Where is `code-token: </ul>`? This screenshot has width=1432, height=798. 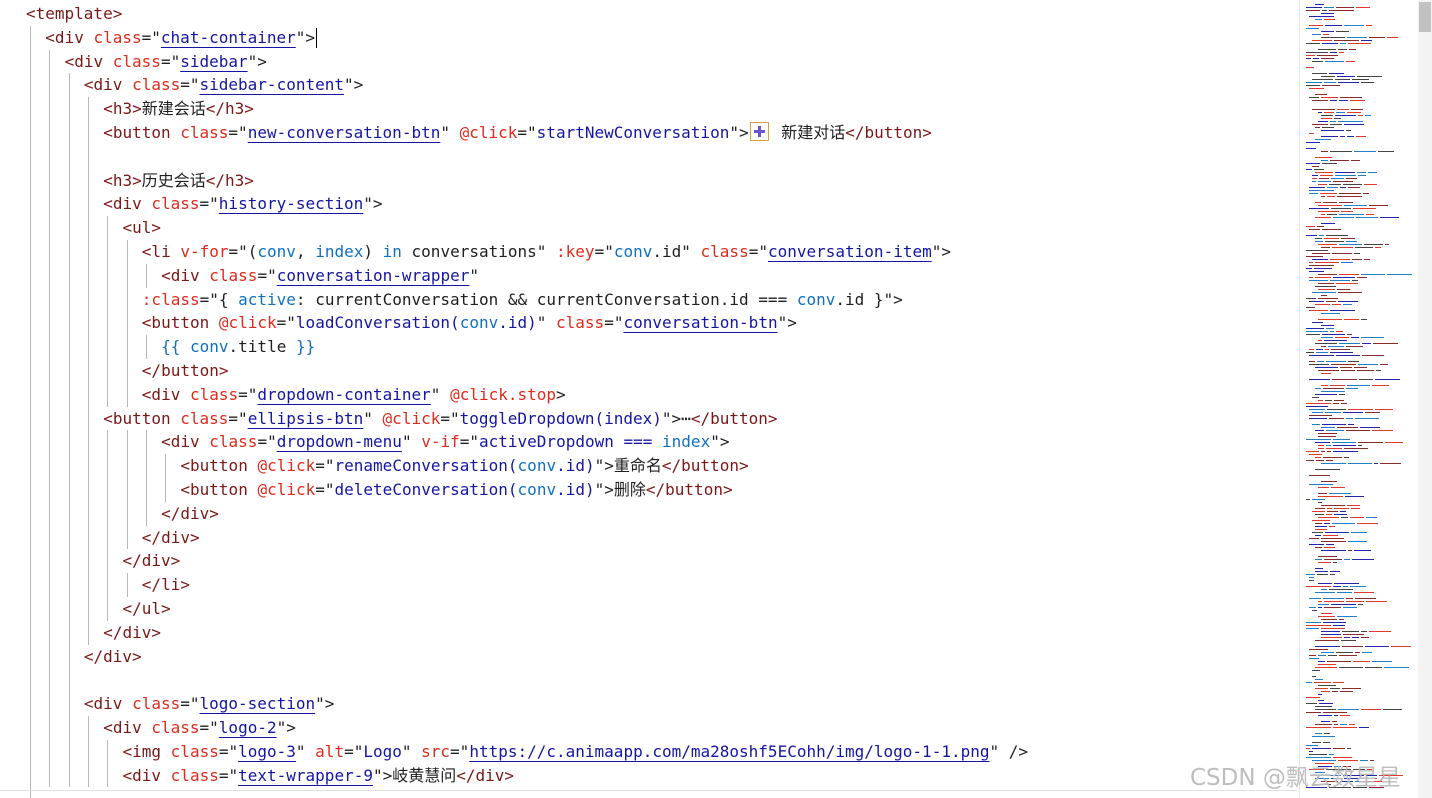
code-token: </ul> is located at coordinates (146, 608).